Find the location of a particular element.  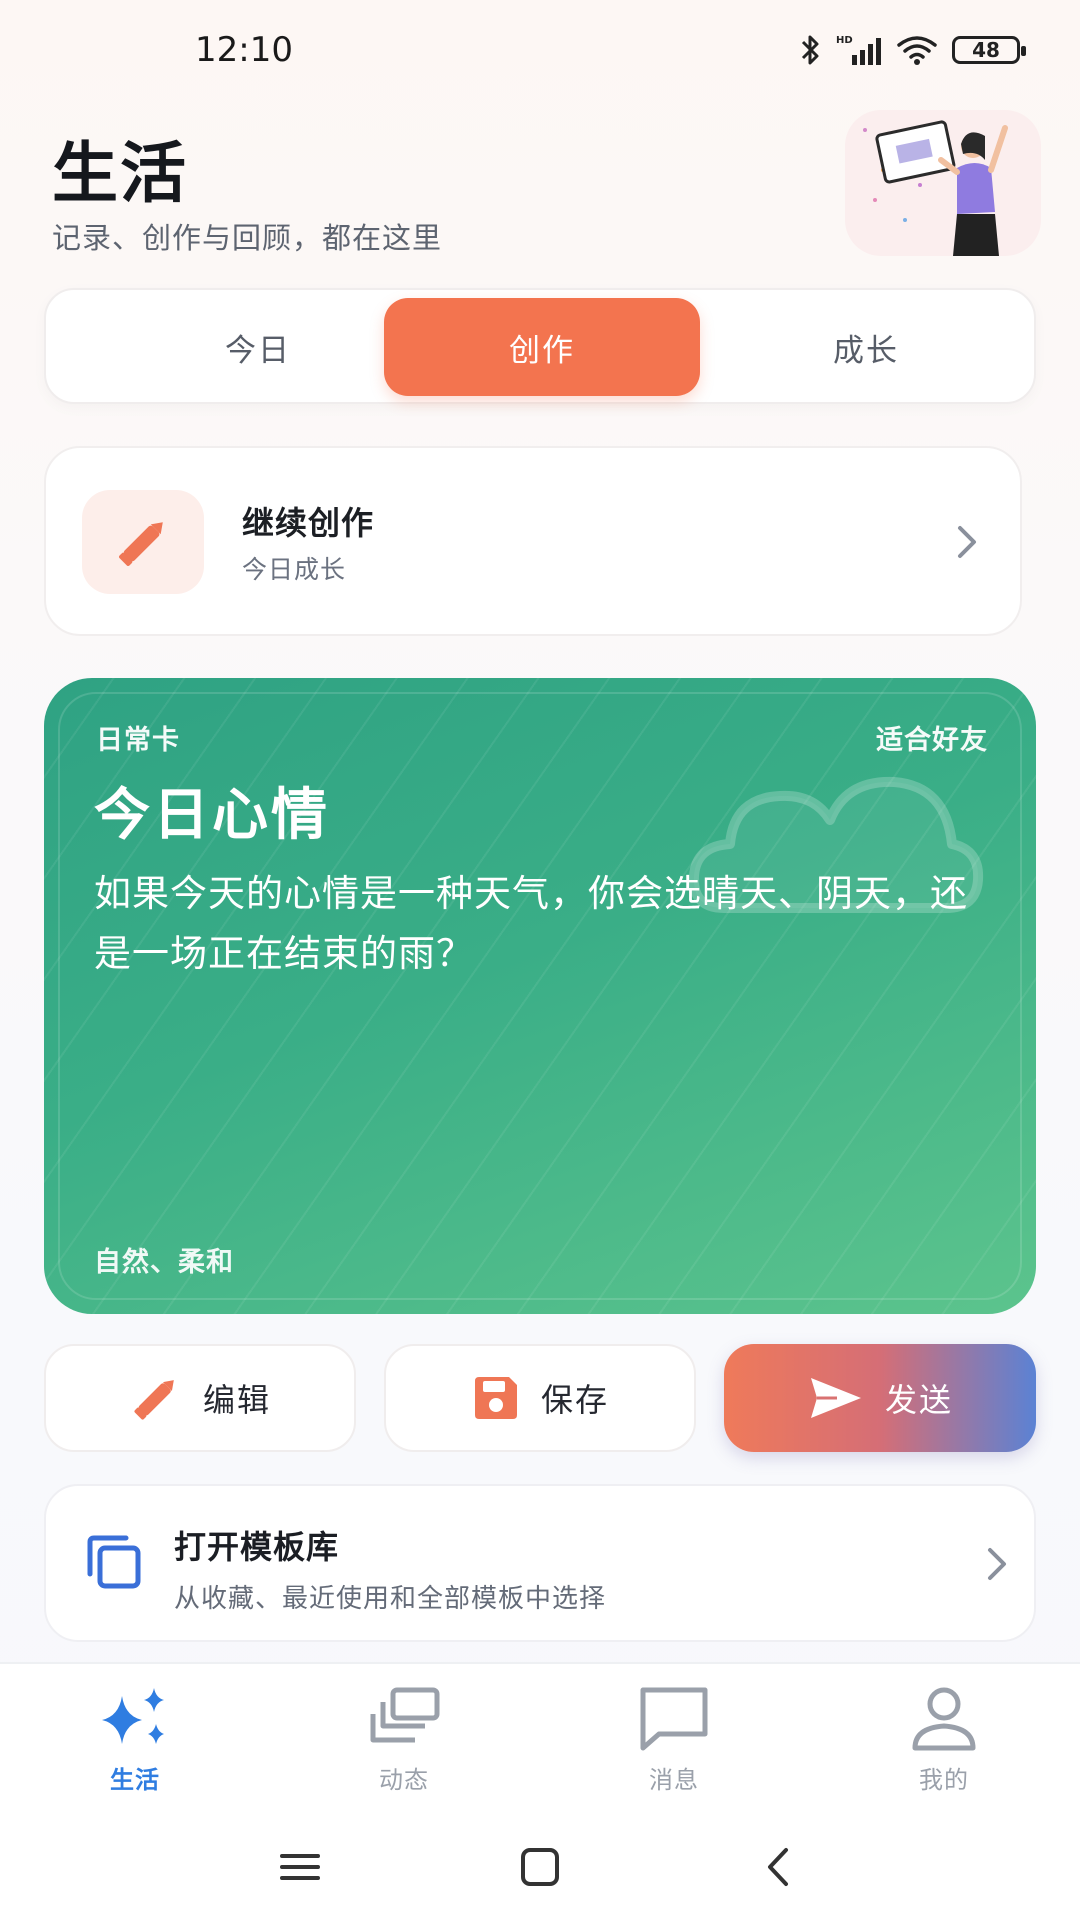

card-tag: 日常卡 is located at coordinates (138, 740).